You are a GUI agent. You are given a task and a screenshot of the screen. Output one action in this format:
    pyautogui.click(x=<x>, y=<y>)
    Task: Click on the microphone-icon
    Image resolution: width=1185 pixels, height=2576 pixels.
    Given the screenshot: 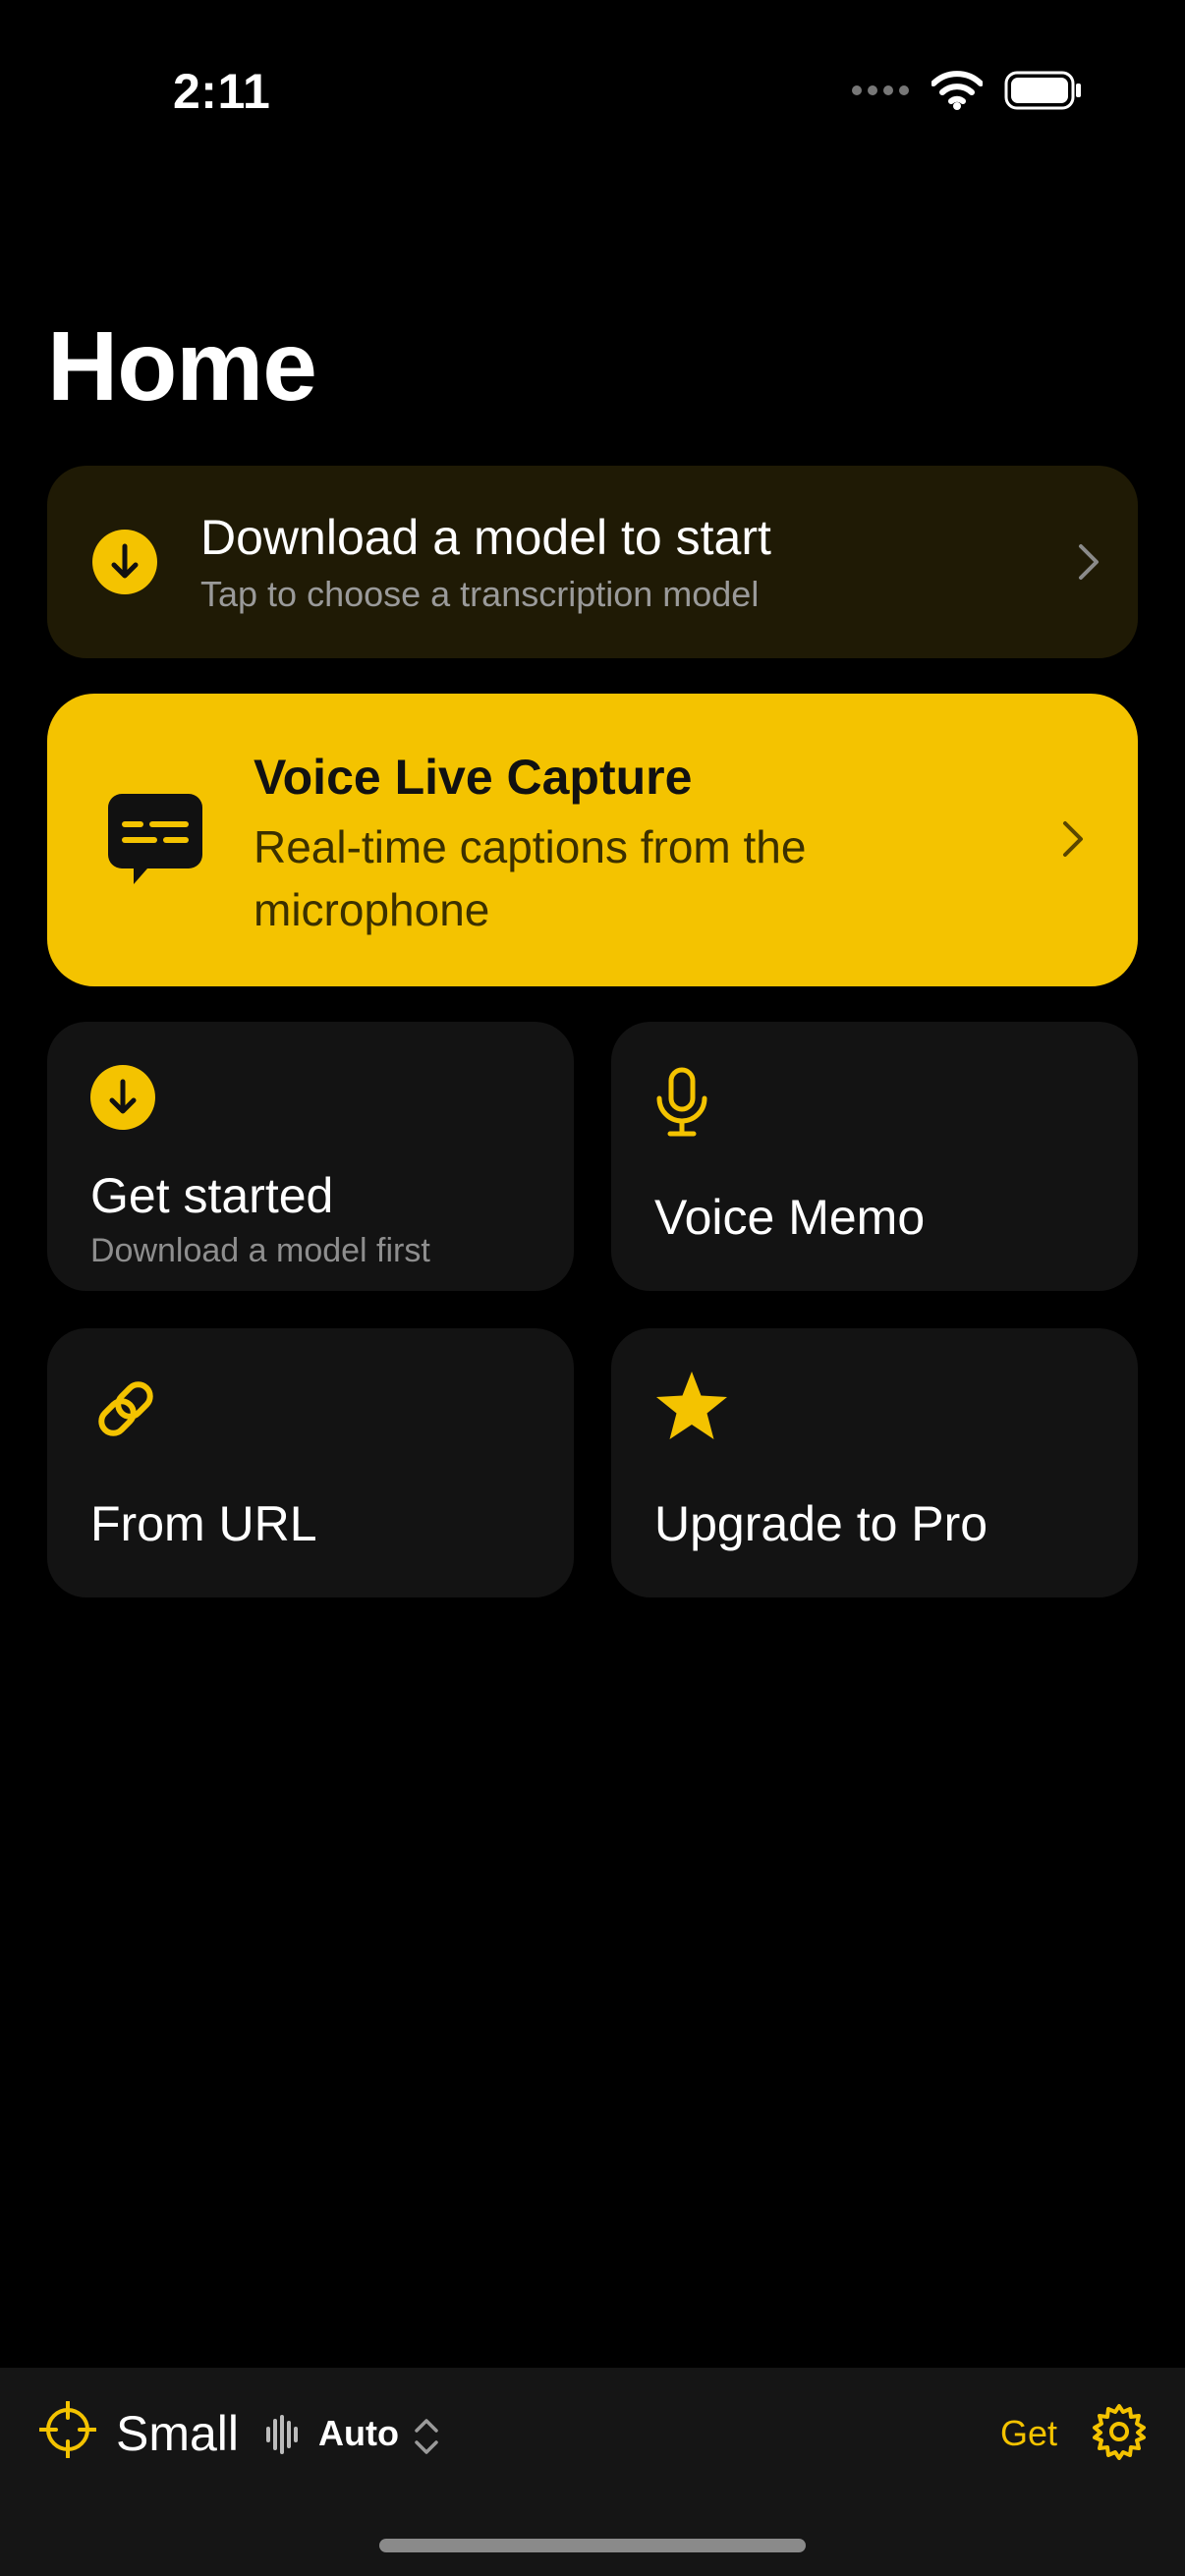 What is the action you would take?
    pyautogui.click(x=682, y=1102)
    